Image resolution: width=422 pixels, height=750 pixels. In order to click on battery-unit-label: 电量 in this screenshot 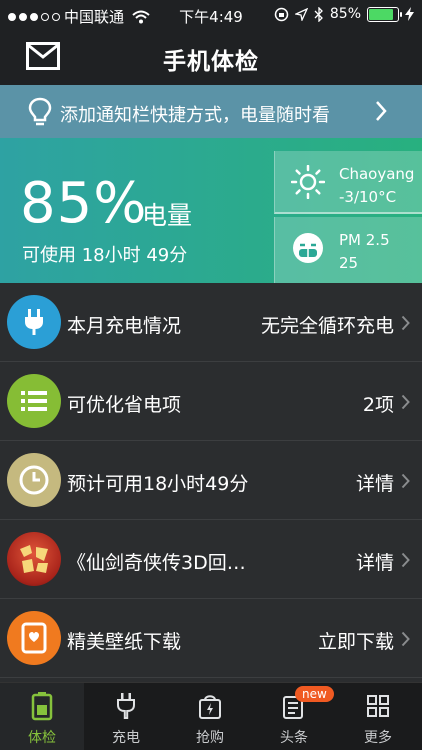, I will do `click(167, 215)`.